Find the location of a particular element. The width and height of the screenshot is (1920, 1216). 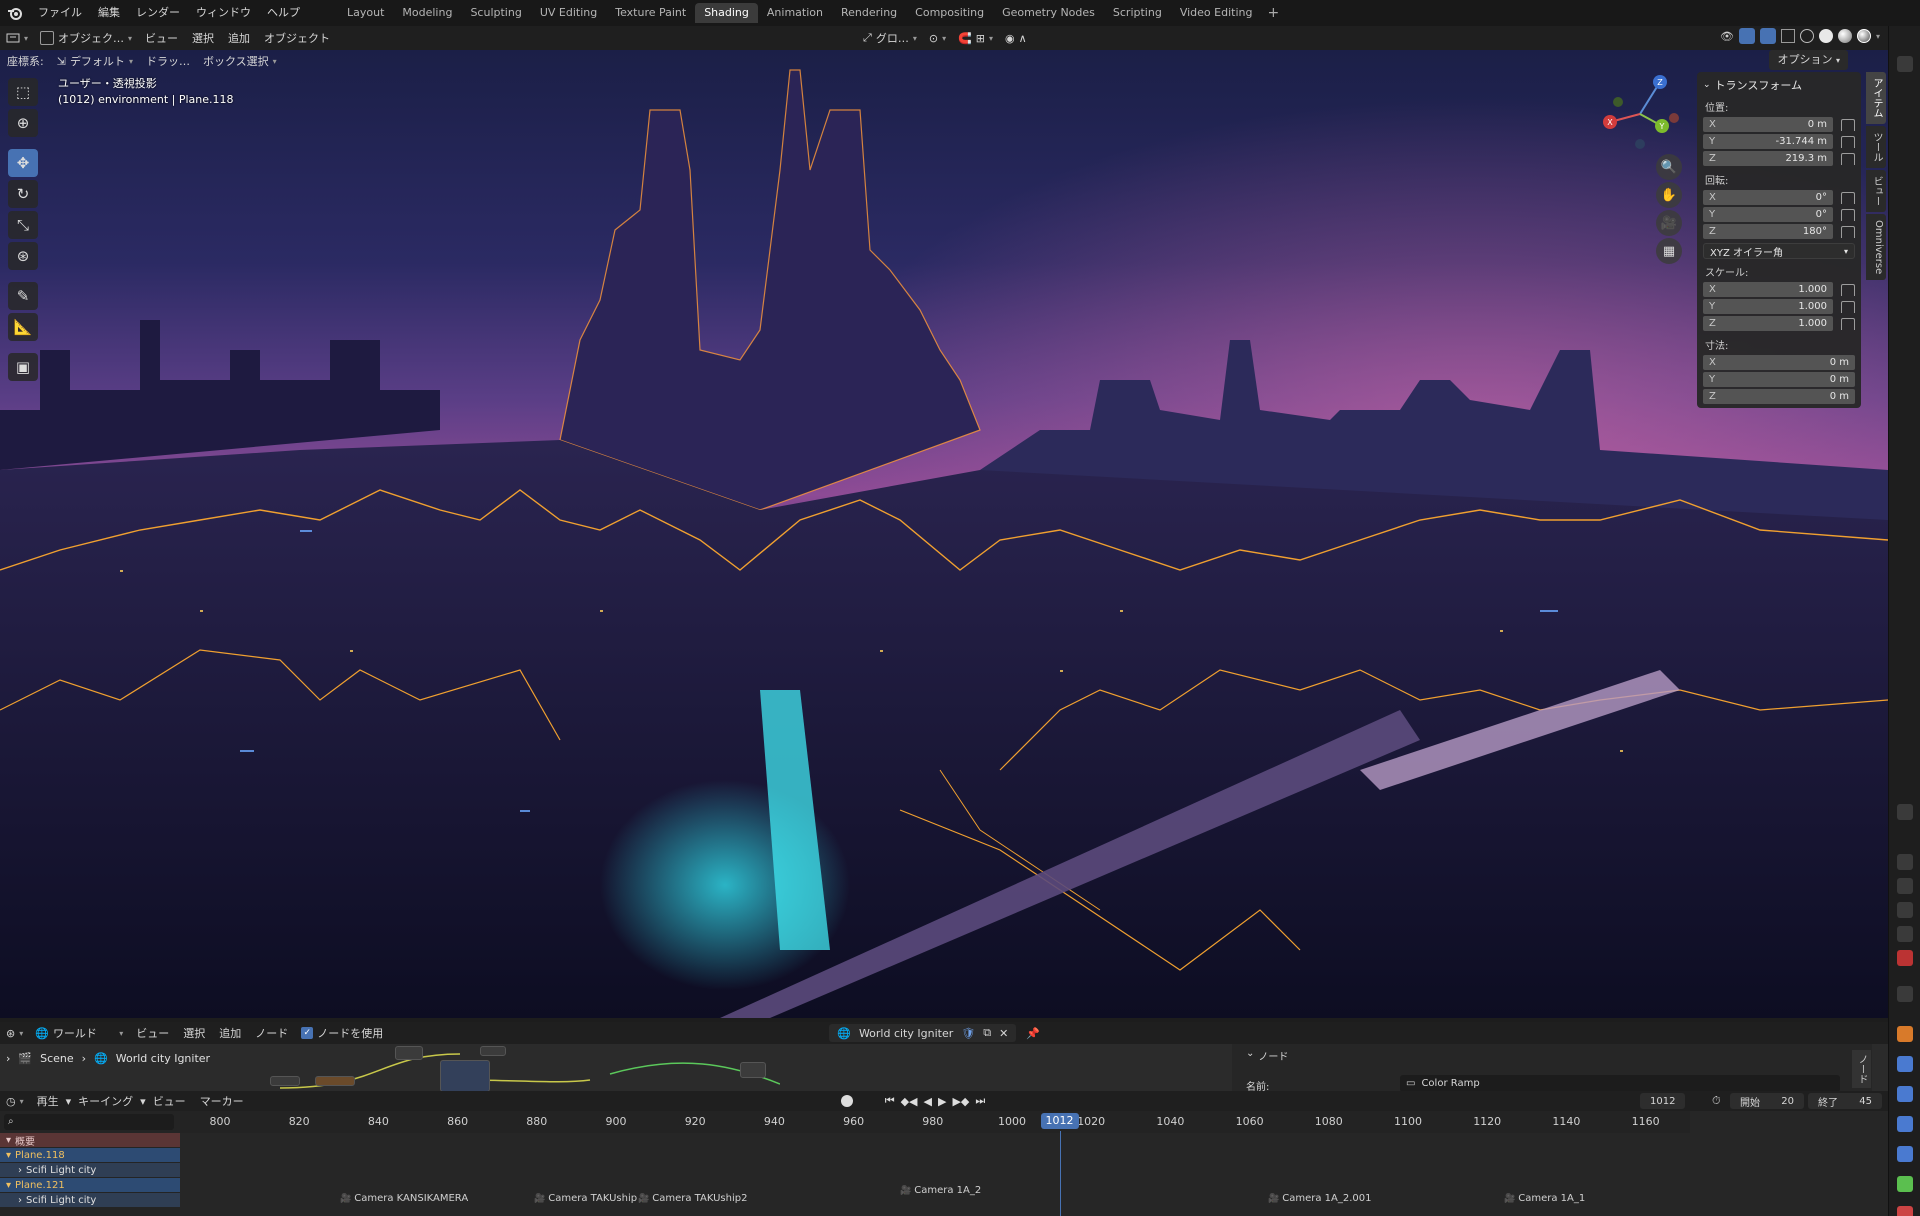

snap-dropdown: 🧲 ⊞ ▾ is located at coordinates (975, 38).